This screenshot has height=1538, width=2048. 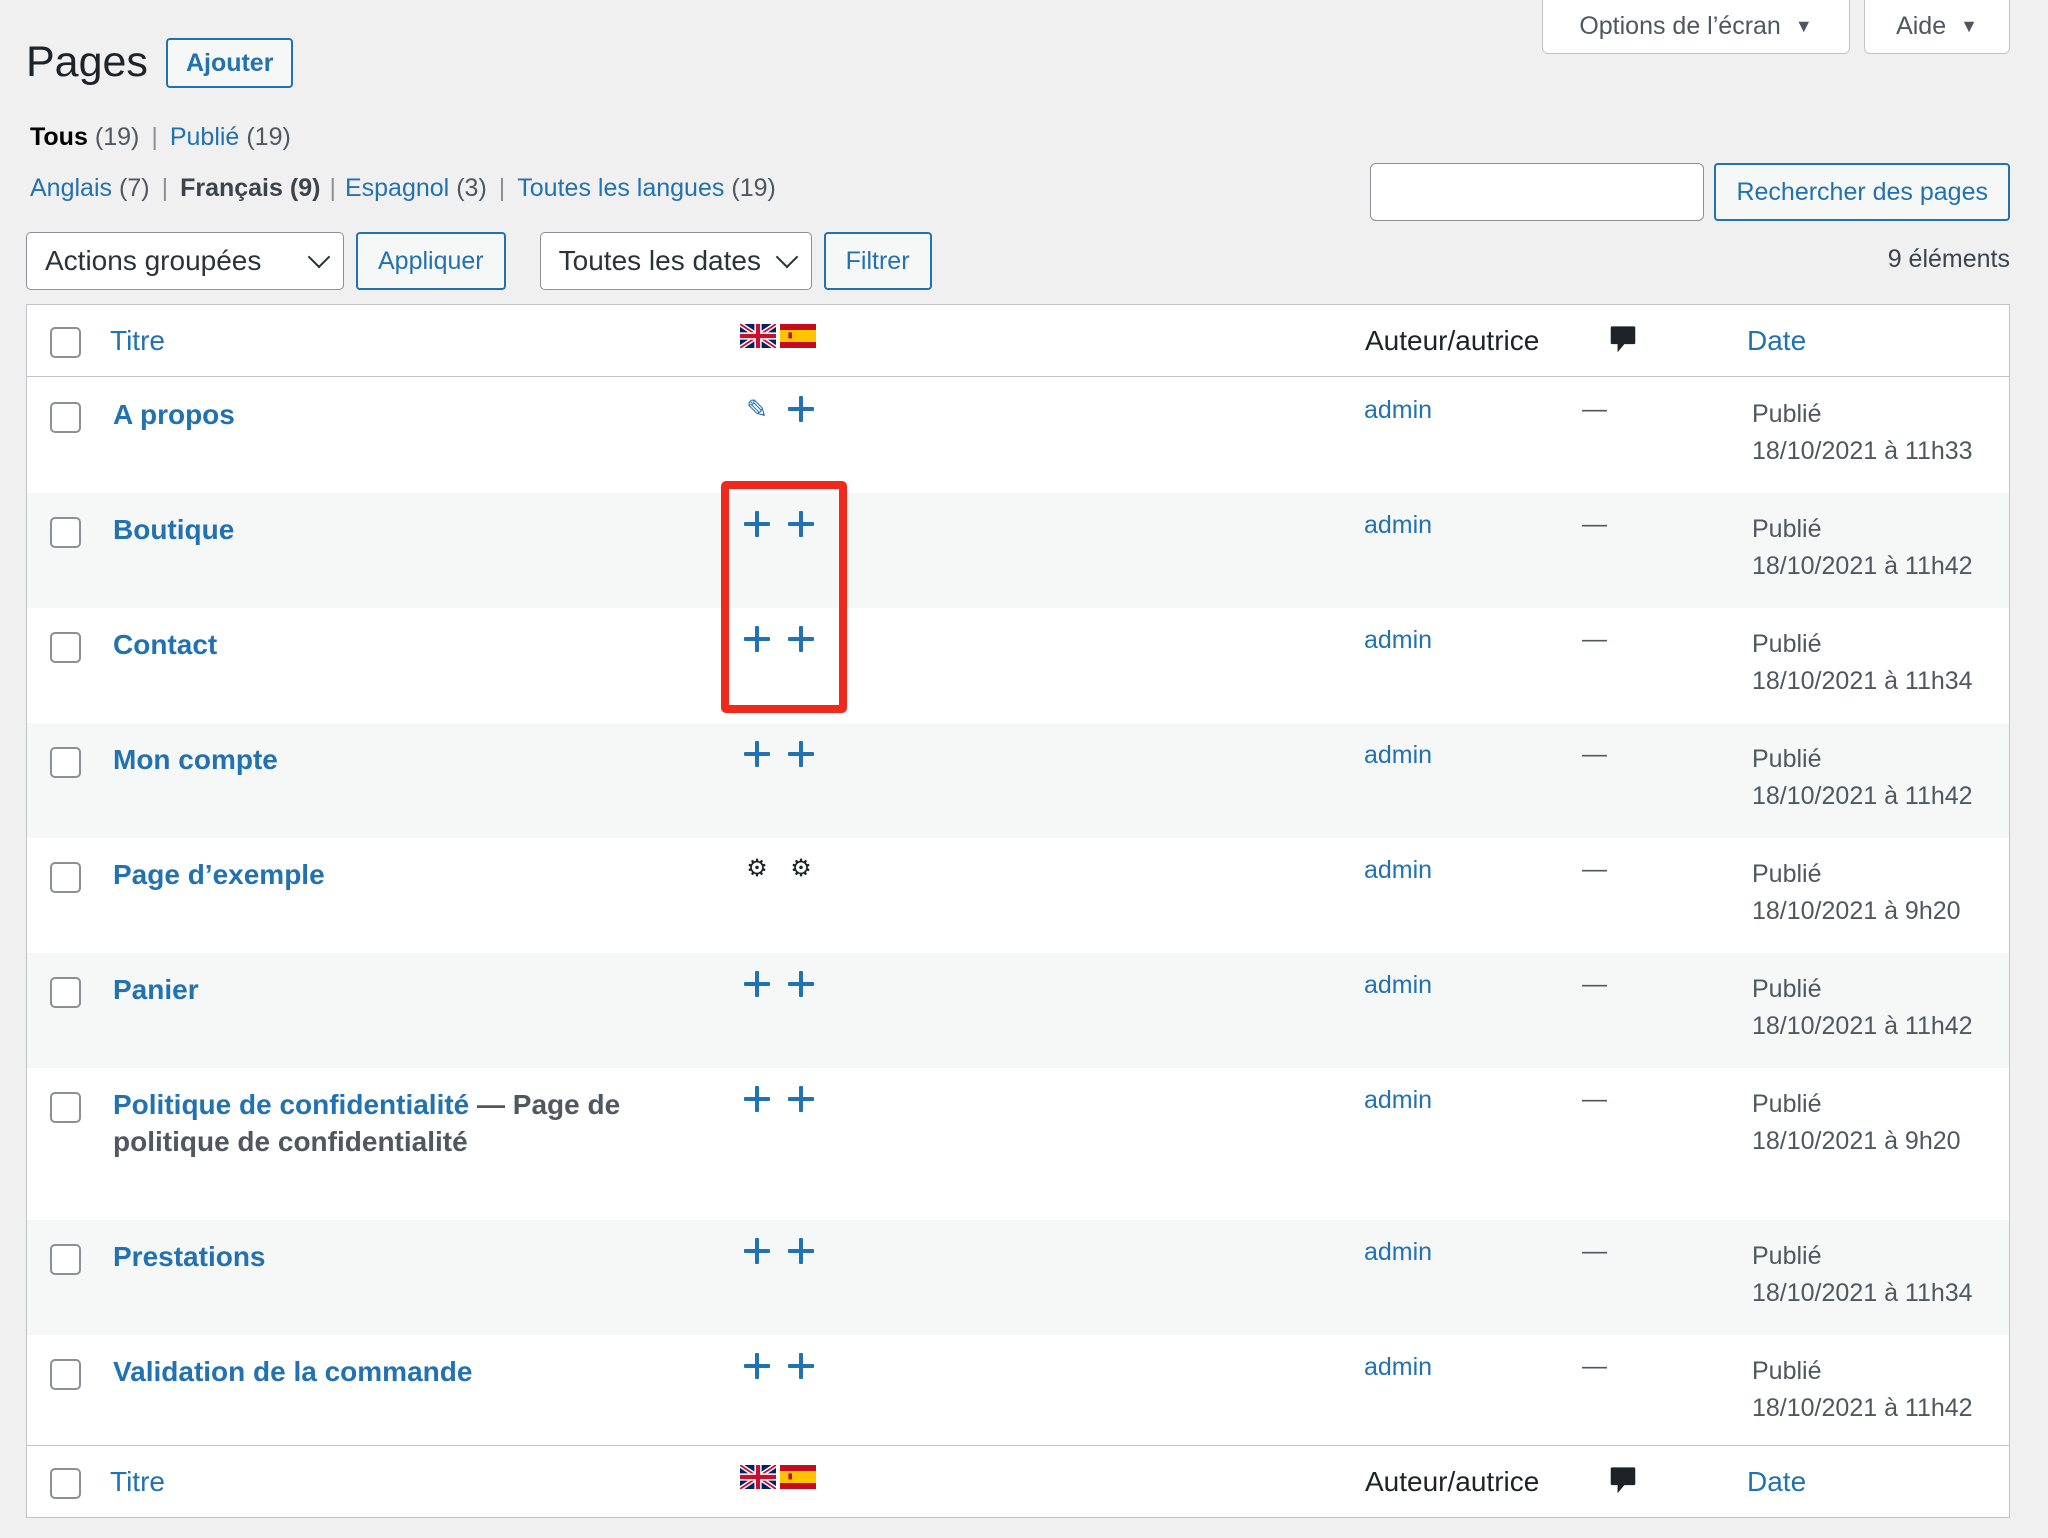 What do you see at coordinates (784, 597) in the screenshot?
I see `annotation-highlight-box` at bounding box center [784, 597].